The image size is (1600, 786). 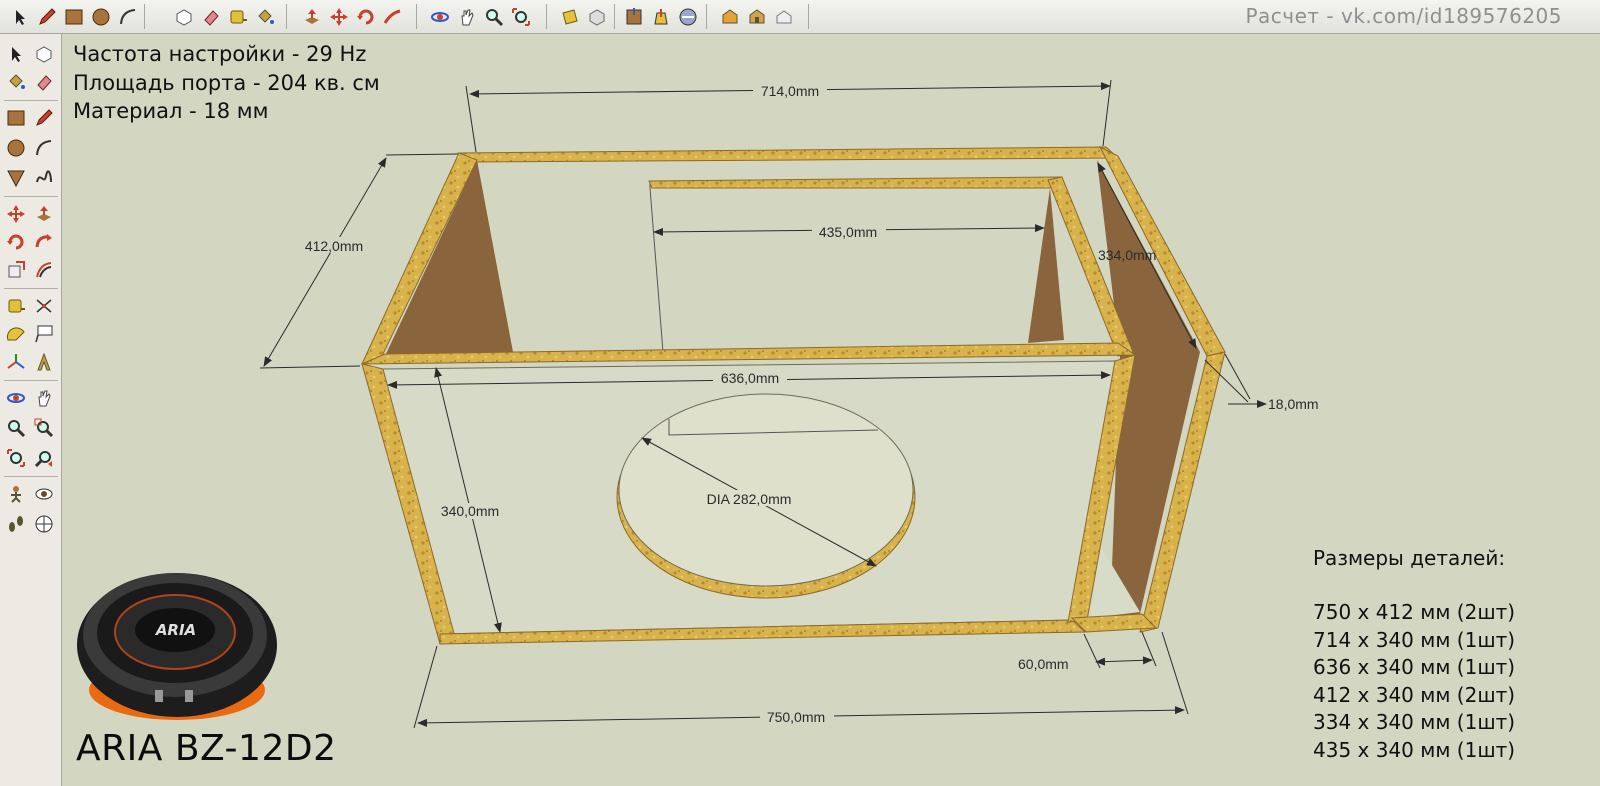 I want to click on port-wall-outline, so click(x=656, y=268).